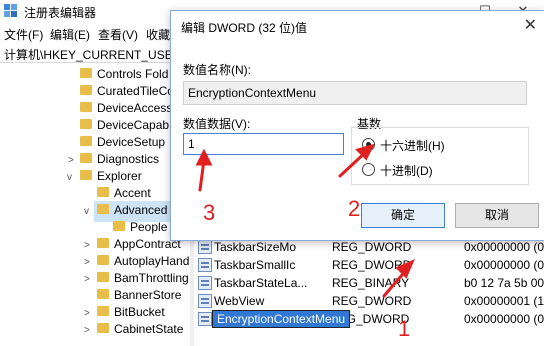 This screenshot has height=346, width=544. What do you see at coordinates (70, 34) in the screenshot?
I see `menu-edit: 编辑(E)` at bounding box center [70, 34].